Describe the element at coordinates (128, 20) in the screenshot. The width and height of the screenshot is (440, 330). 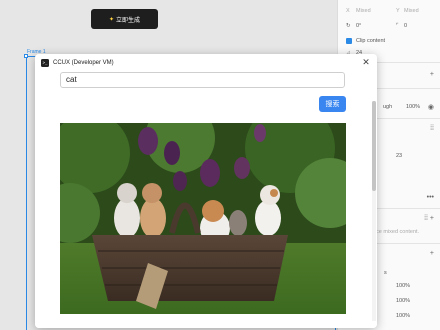
I see `generate-button-label: 立即生成` at that location.